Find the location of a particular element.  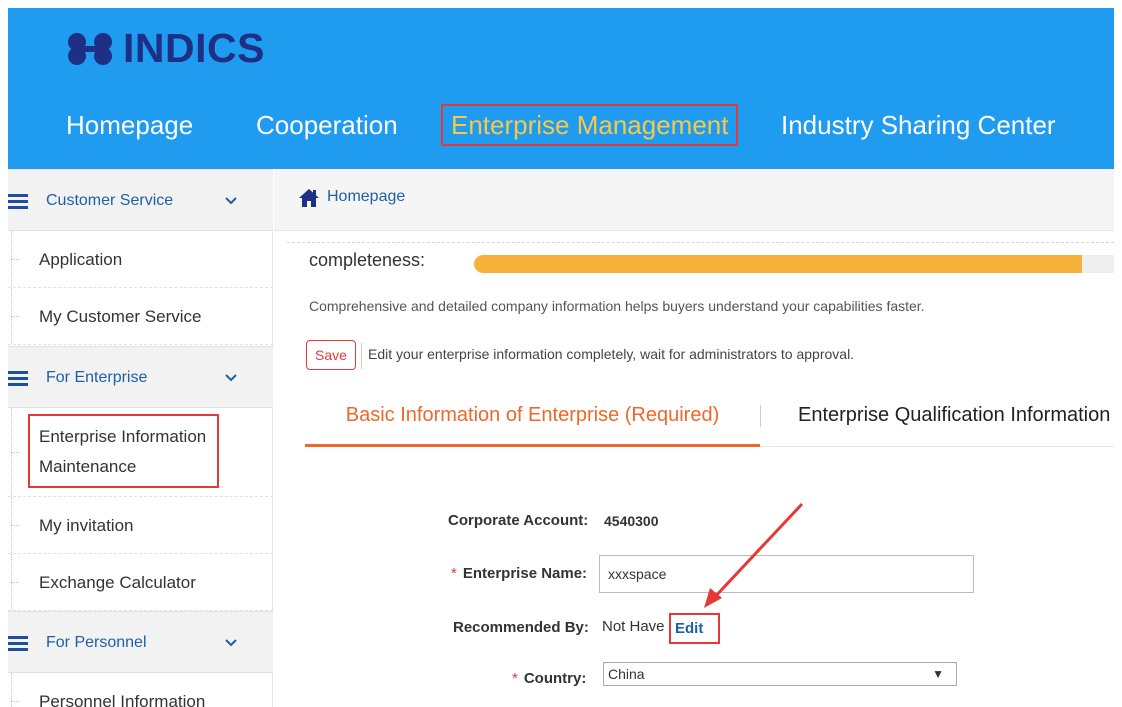

sidebar-group-for-enterprise: For Enterprise is located at coordinates (140, 377).